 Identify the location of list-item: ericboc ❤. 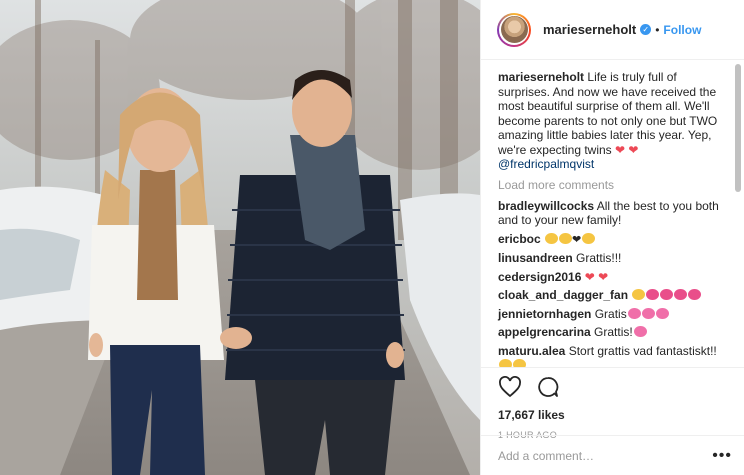
(614, 240).